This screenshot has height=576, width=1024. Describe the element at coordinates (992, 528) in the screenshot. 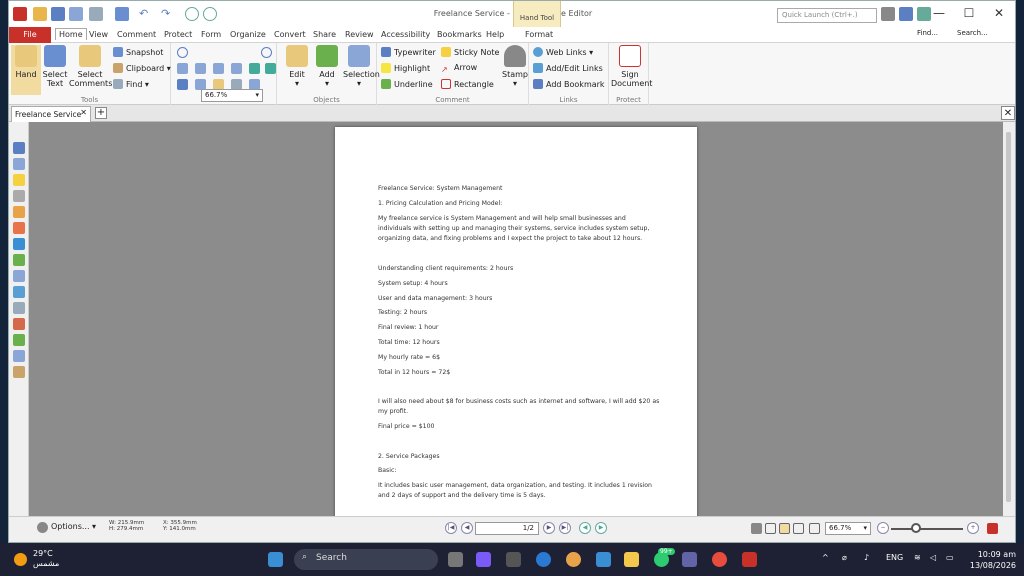

I see `pdf-tools-icon` at that location.